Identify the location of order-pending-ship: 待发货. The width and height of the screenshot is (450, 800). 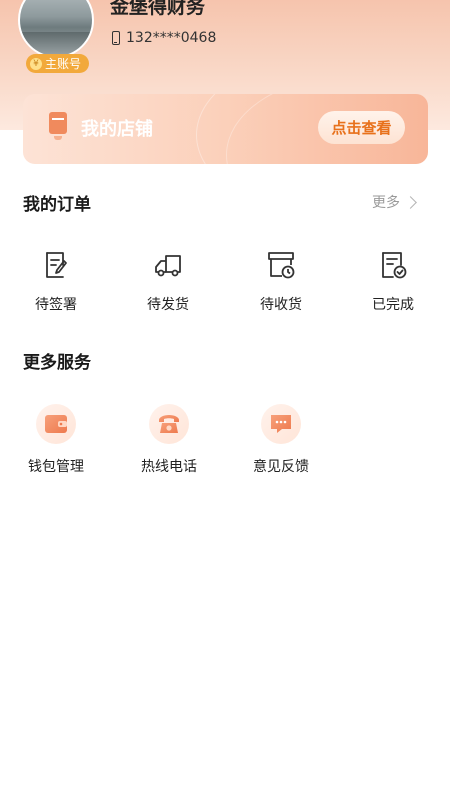
(168, 282).